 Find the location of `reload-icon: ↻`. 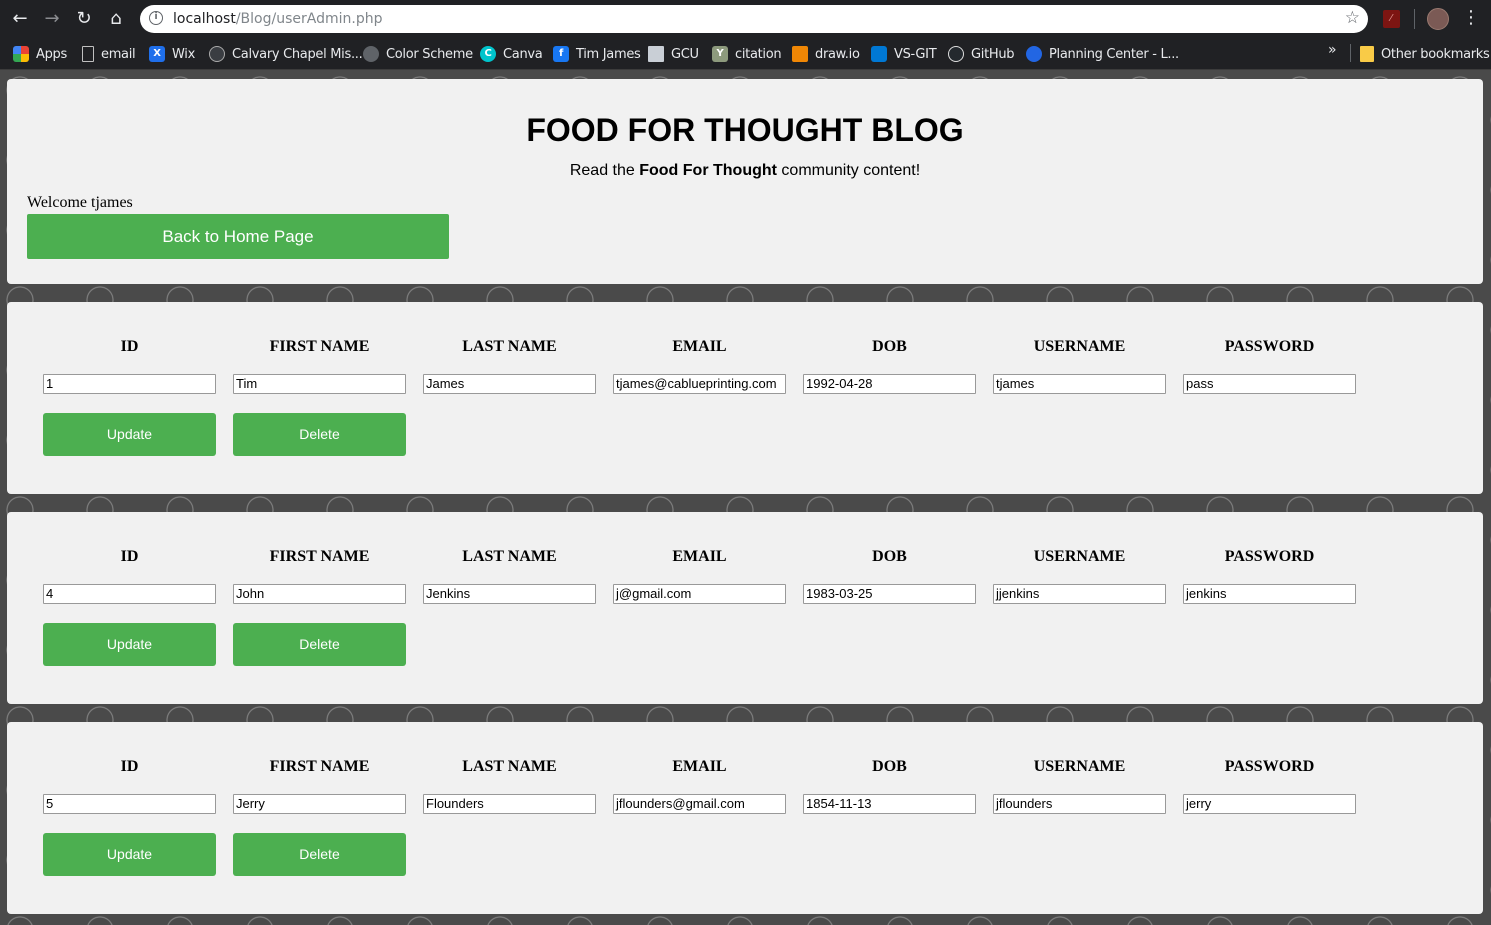

reload-icon: ↻ is located at coordinates (84, 19).